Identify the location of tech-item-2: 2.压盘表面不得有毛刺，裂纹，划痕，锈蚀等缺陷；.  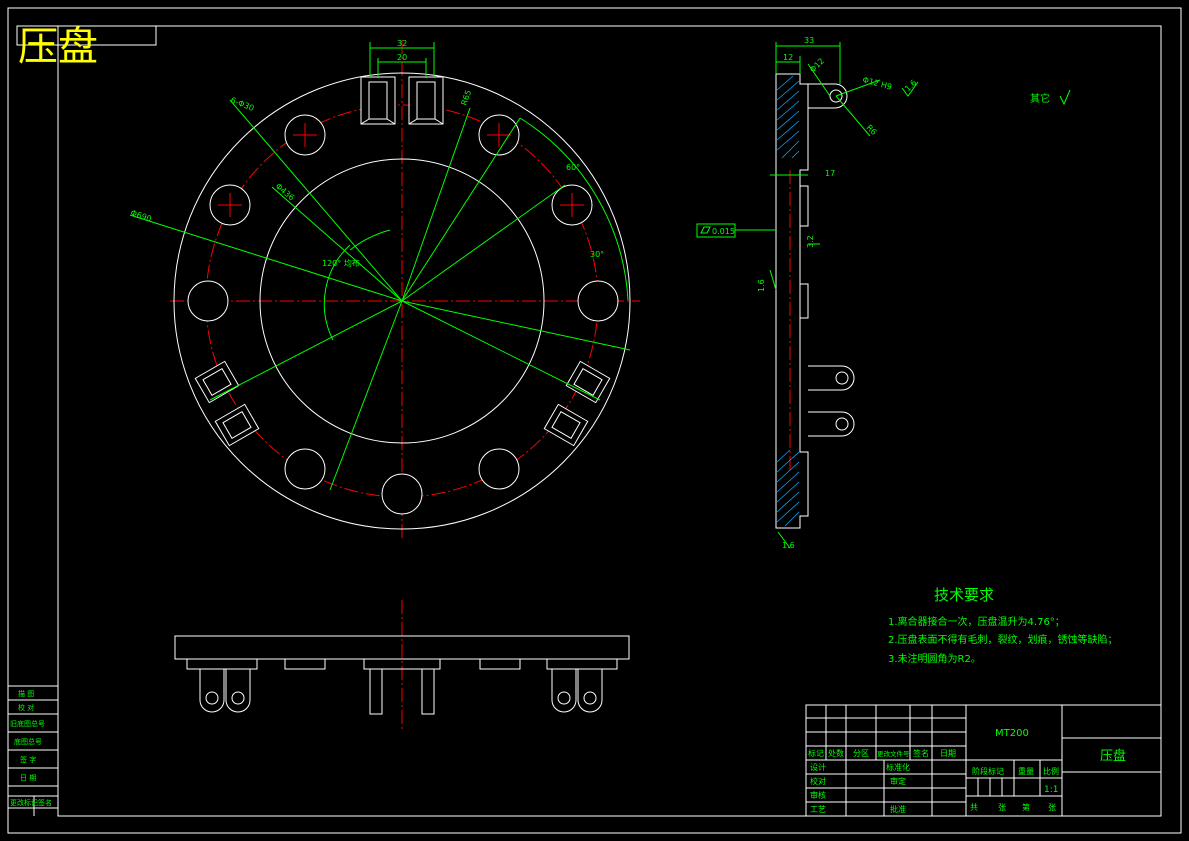
(1003, 639).